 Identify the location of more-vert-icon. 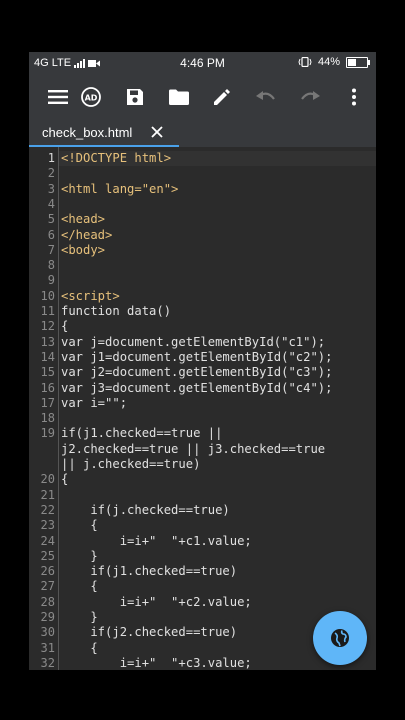
(354, 97).